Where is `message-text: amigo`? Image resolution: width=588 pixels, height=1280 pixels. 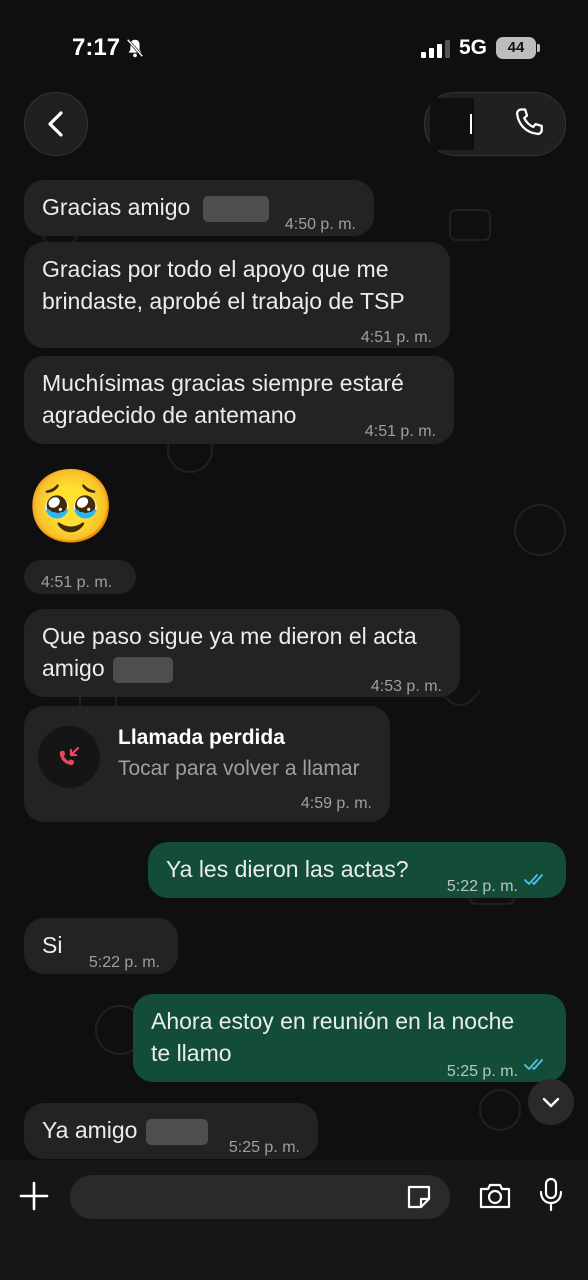 message-text: amigo is located at coordinates (73, 668).